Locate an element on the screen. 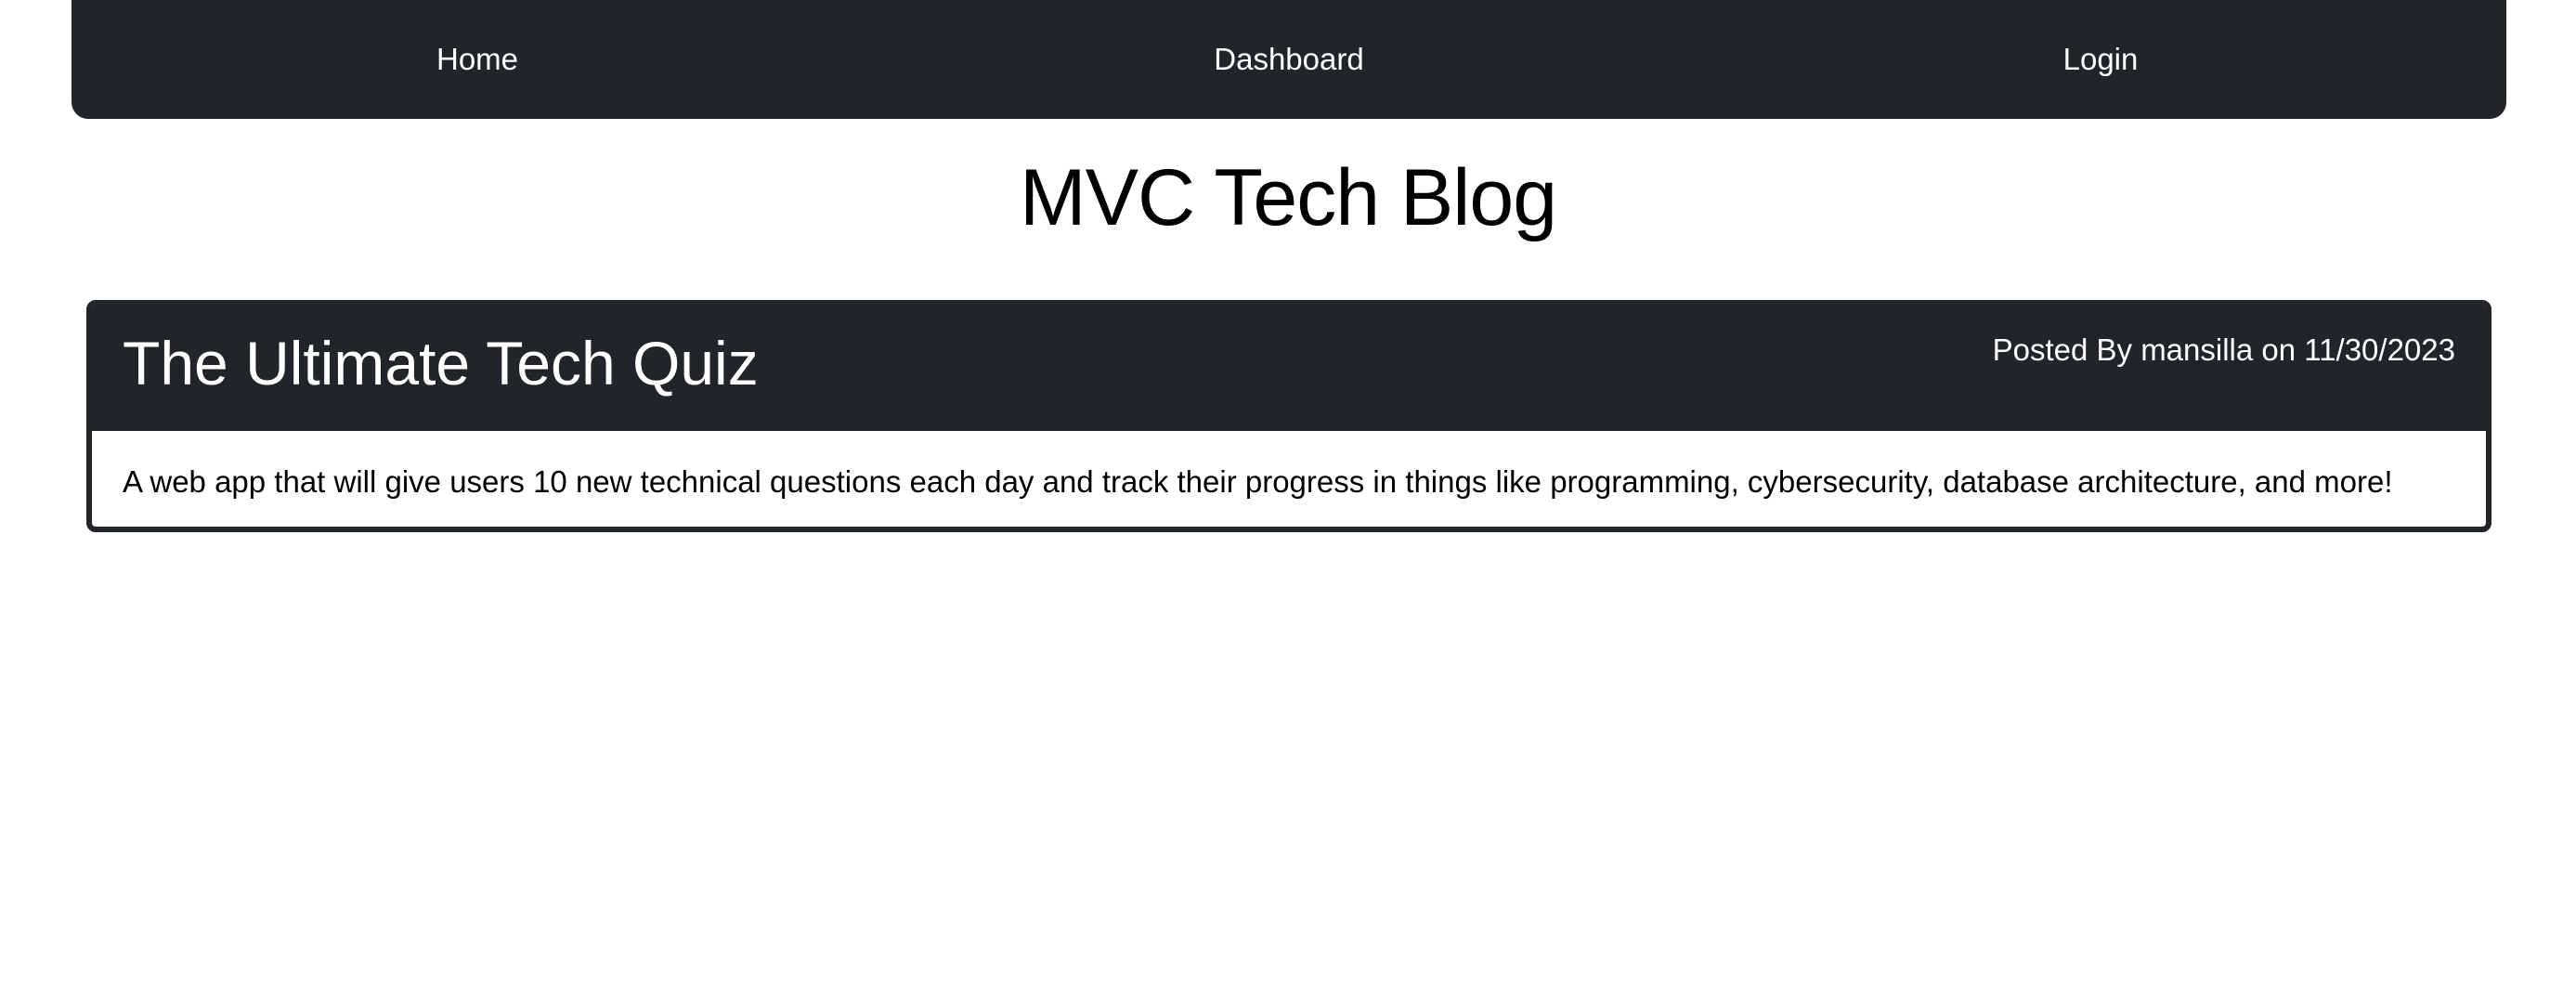 This screenshot has width=2576, height=991. site-title: MVC Tech Blog is located at coordinates (1288, 197).